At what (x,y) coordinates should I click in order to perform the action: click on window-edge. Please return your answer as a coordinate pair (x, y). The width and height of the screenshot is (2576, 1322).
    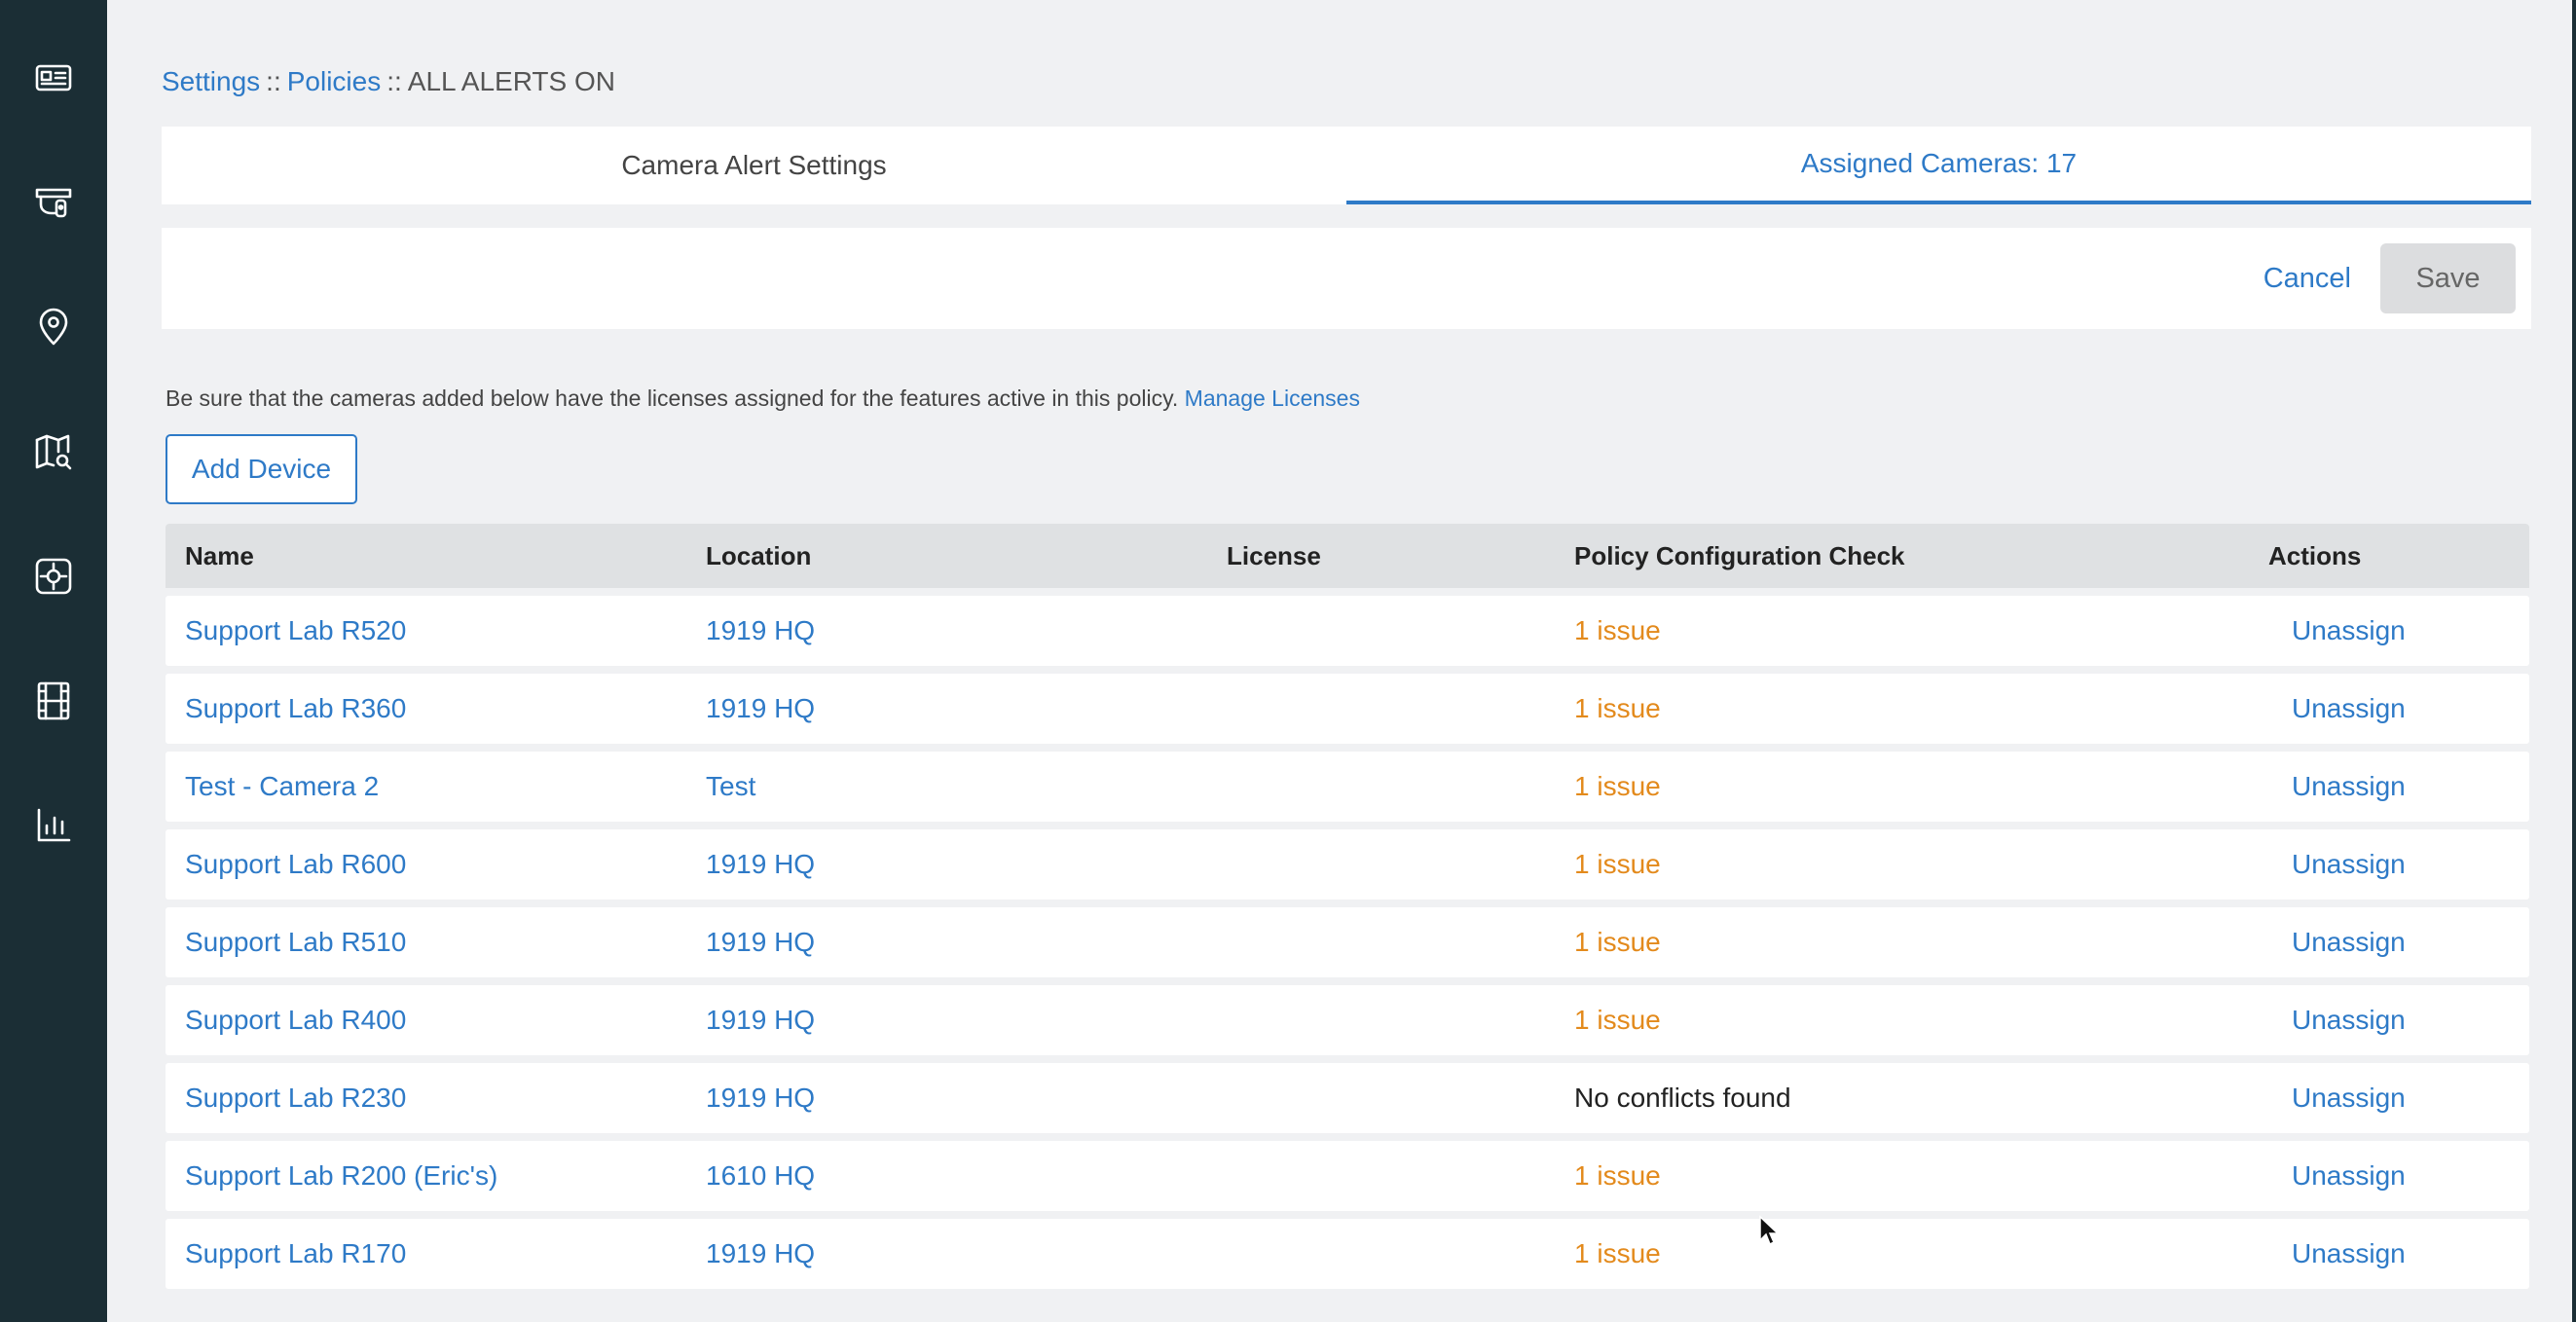
    Looking at the image, I should click on (2574, 661).